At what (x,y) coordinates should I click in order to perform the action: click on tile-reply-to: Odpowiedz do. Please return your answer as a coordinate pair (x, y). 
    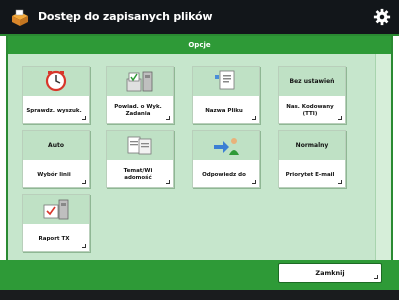
    Looking at the image, I should click on (226, 159).